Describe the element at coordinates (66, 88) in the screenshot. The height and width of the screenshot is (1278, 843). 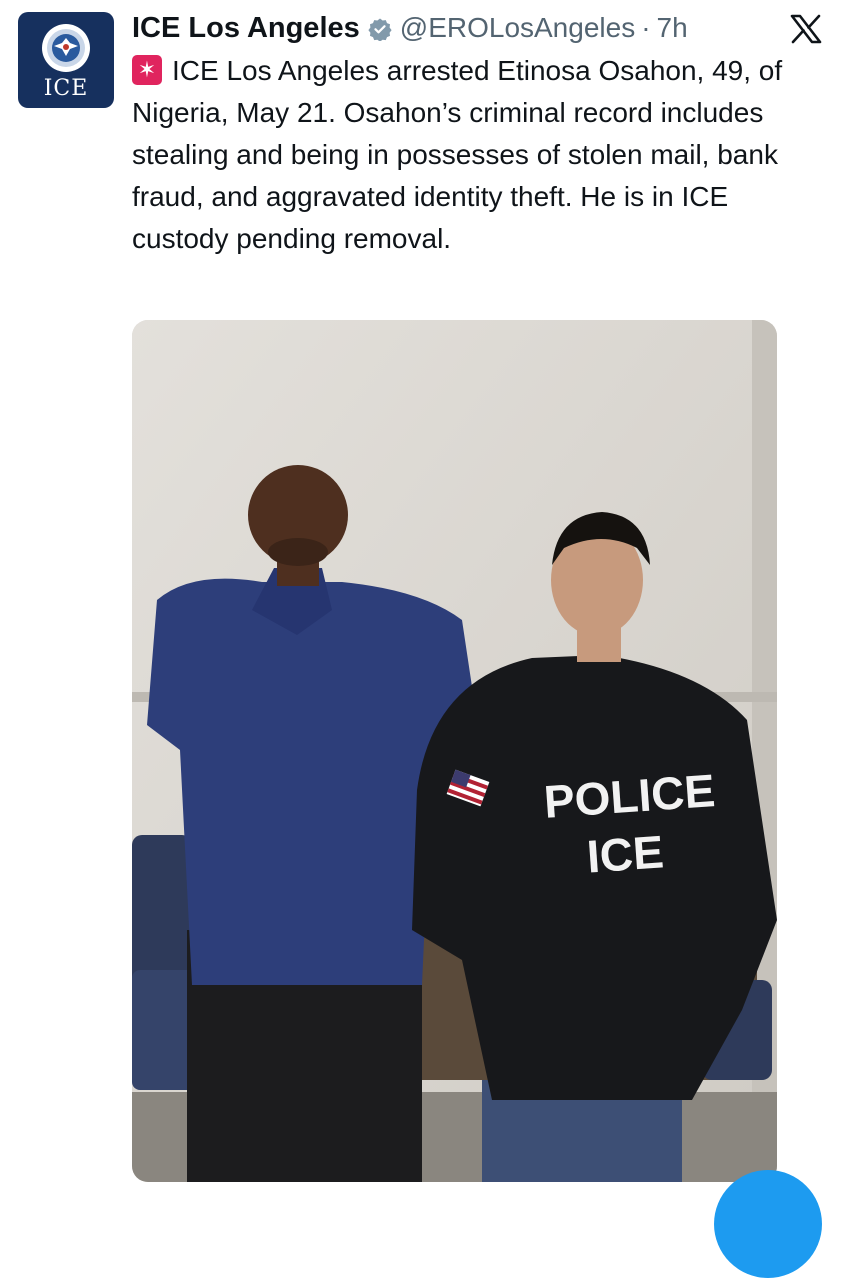
I see `avatar-label: ICE` at that location.